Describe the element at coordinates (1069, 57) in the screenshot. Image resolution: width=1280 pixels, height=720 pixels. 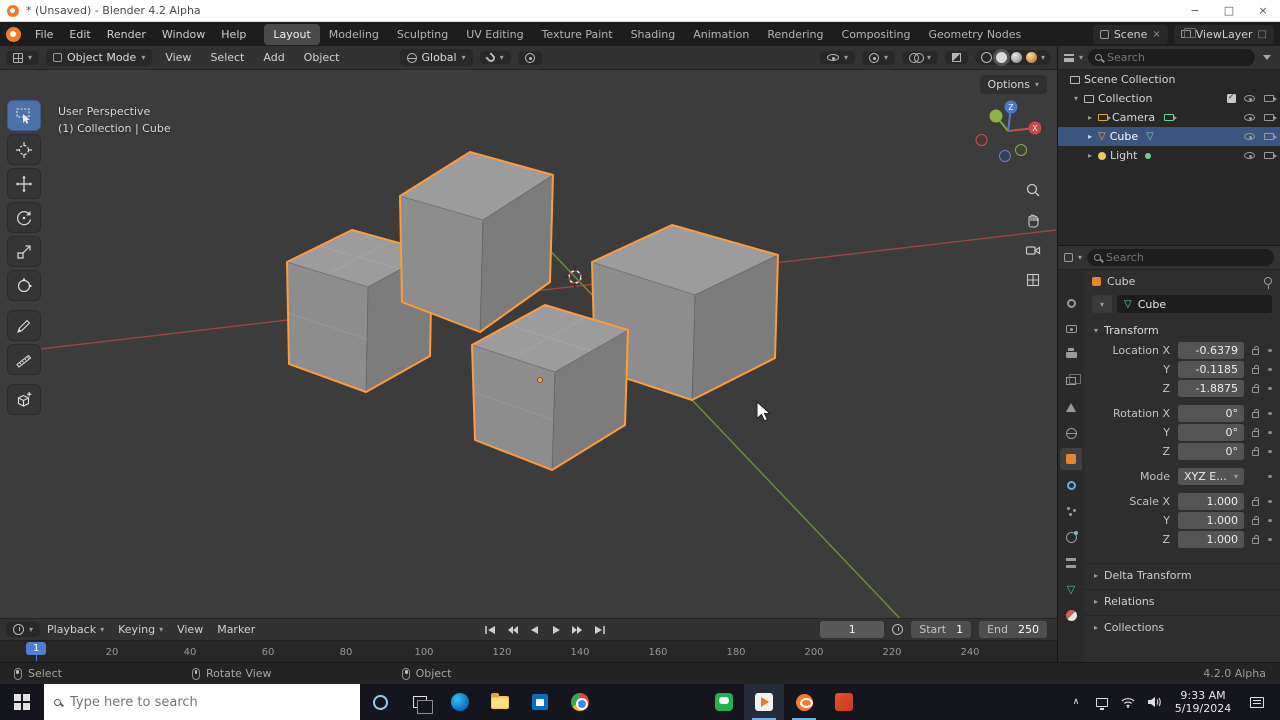
I see `outliner-editor-icon` at that location.